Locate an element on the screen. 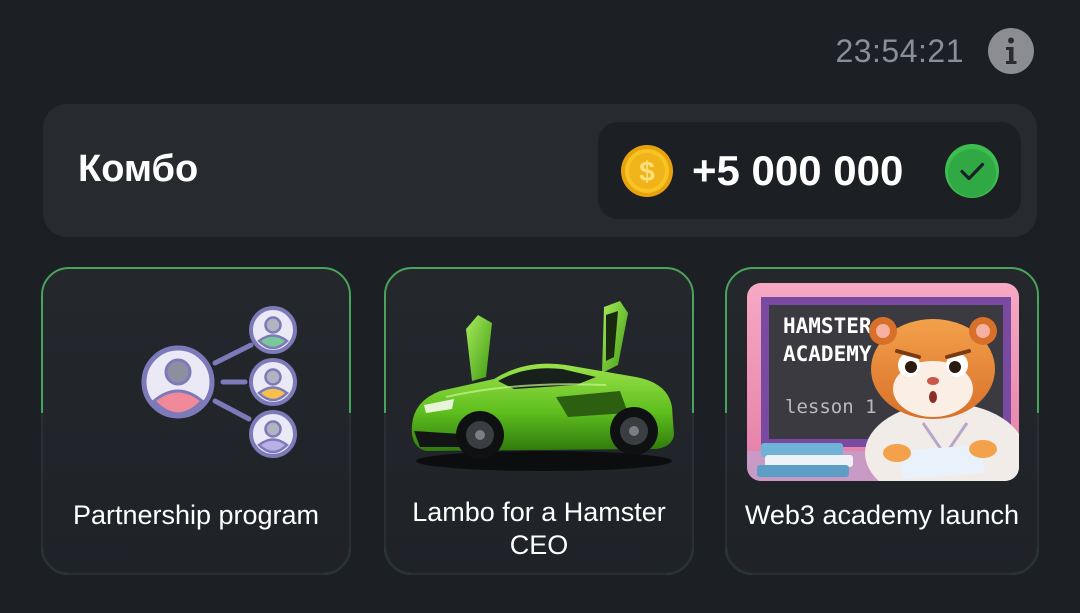 The height and width of the screenshot is (613, 1080). top-bar: 23:54:21 is located at coordinates (934, 51).